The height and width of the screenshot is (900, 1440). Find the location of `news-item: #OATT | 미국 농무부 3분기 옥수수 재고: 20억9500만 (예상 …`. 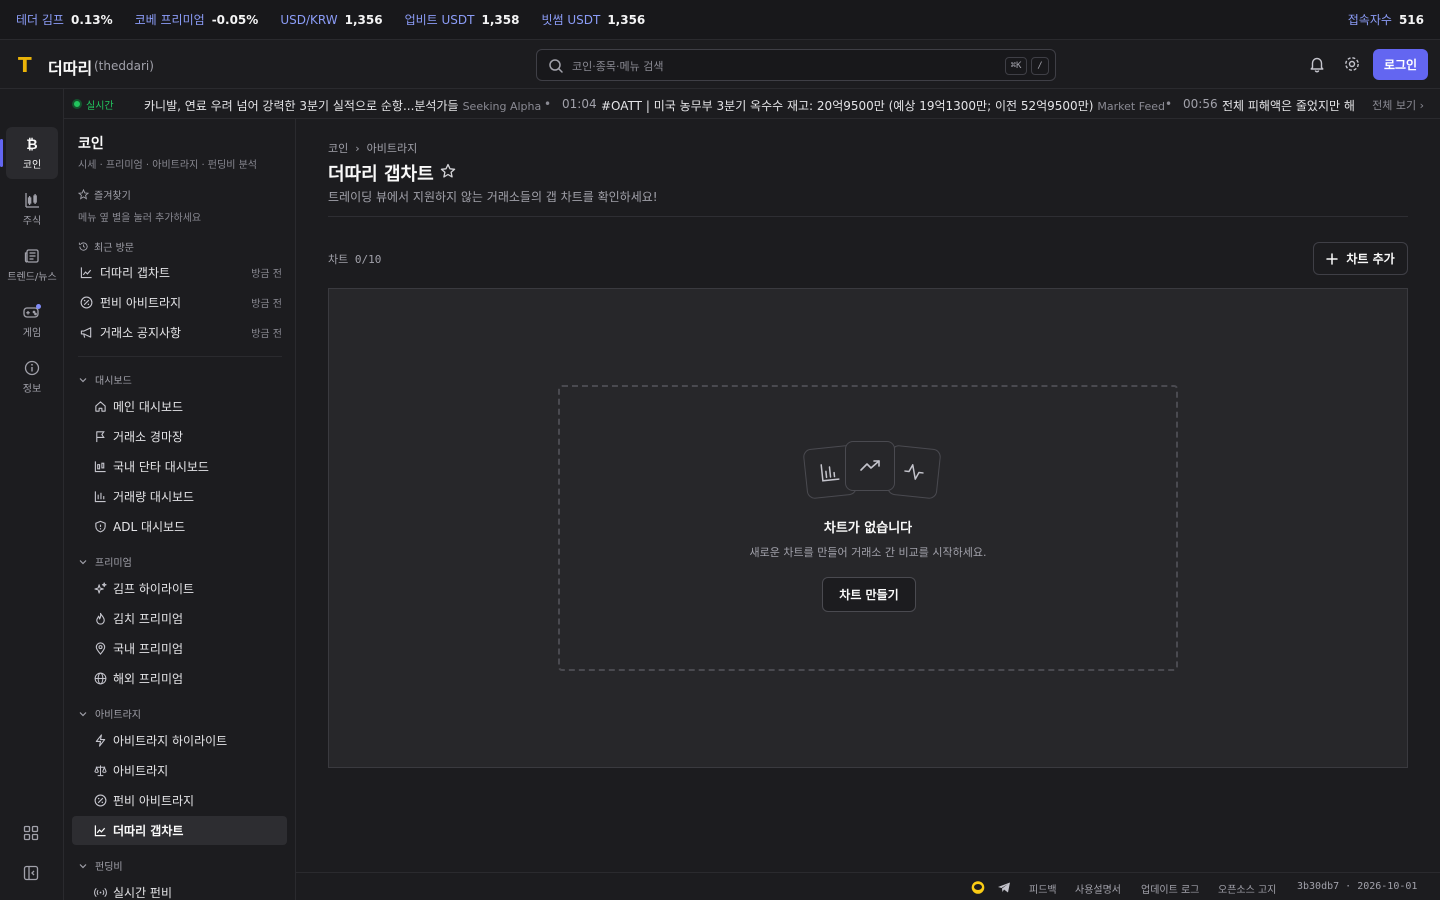

news-item: #OATT | 미국 농무부 3분기 옥수수 재고: 20억9500만 (예상 … is located at coordinates (883, 105).